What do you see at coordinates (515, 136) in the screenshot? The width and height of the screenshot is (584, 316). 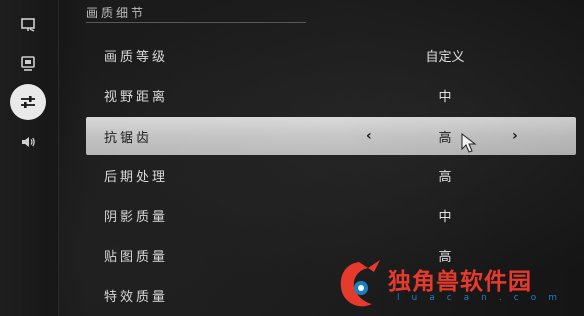 I see `chevron-right-icon: ›` at bounding box center [515, 136].